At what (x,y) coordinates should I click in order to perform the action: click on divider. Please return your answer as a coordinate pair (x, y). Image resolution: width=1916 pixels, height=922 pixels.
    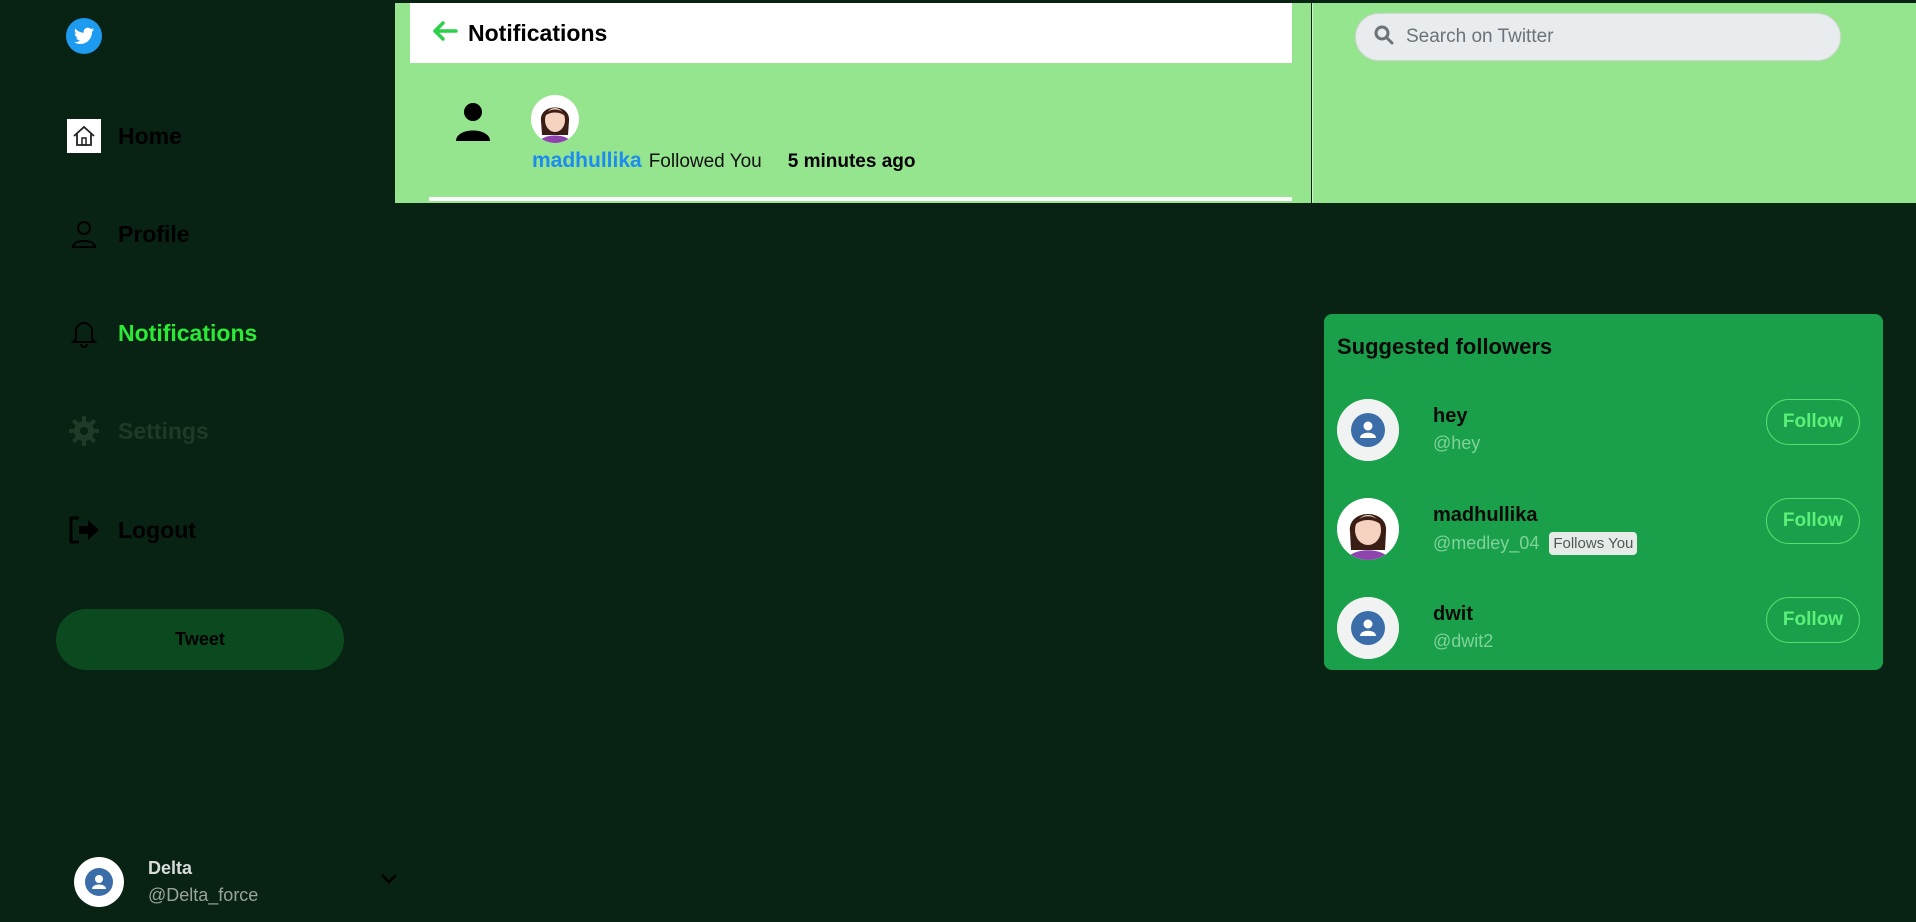
    Looking at the image, I should click on (860, 199).